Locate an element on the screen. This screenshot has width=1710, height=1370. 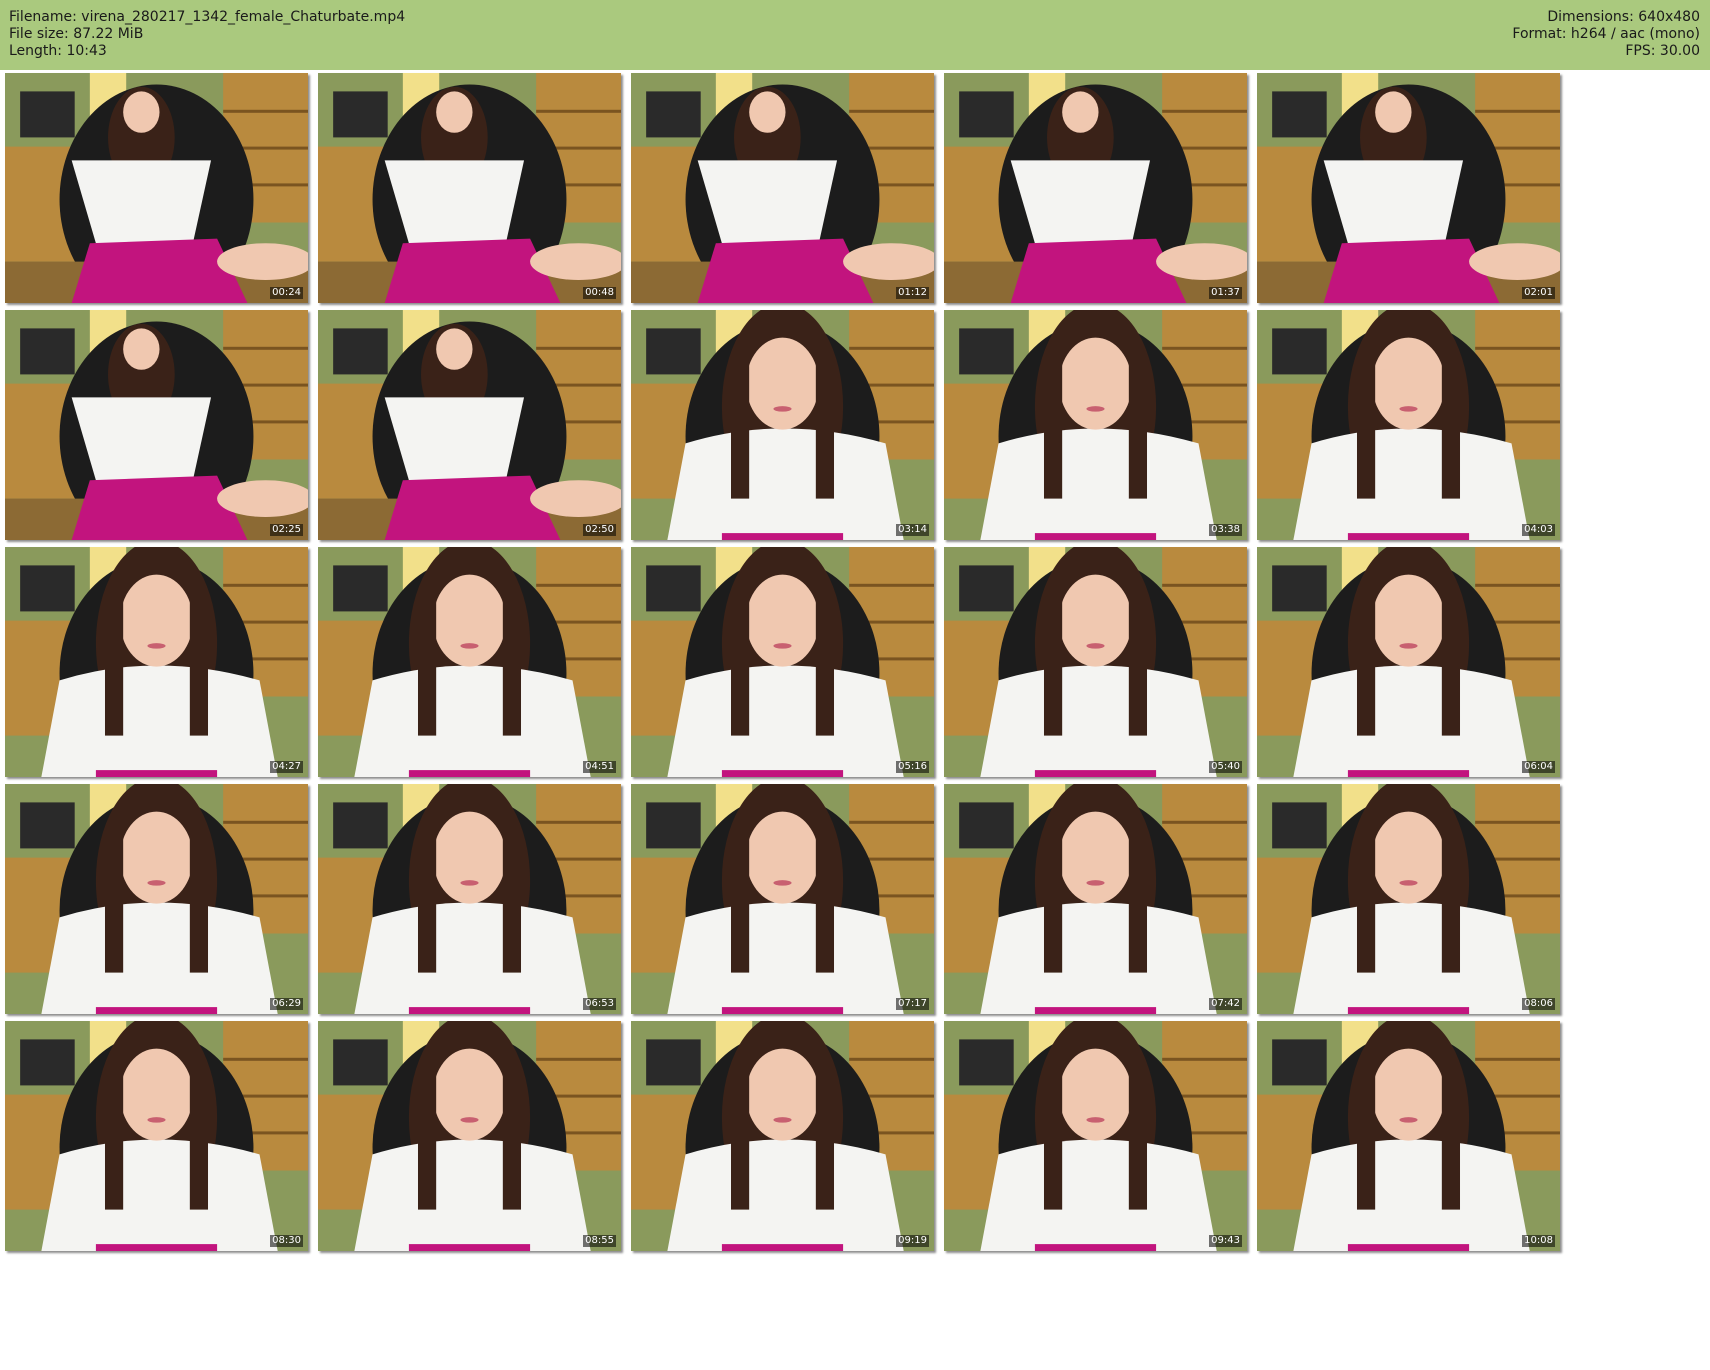
format-text: Format: h264 / aac (mono) is located at coordinates (1606, 34).